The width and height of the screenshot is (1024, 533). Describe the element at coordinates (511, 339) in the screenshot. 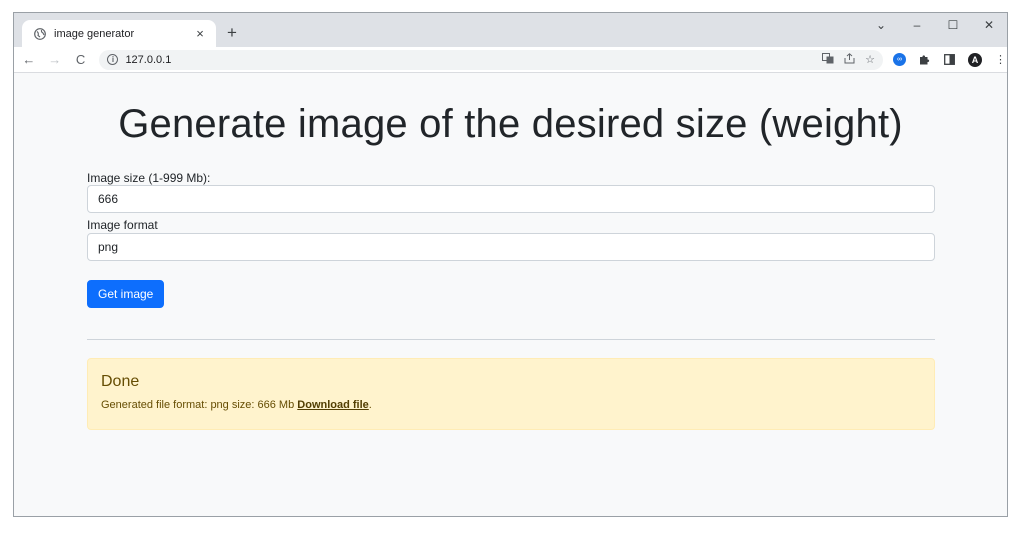

I see `divider` at that location.